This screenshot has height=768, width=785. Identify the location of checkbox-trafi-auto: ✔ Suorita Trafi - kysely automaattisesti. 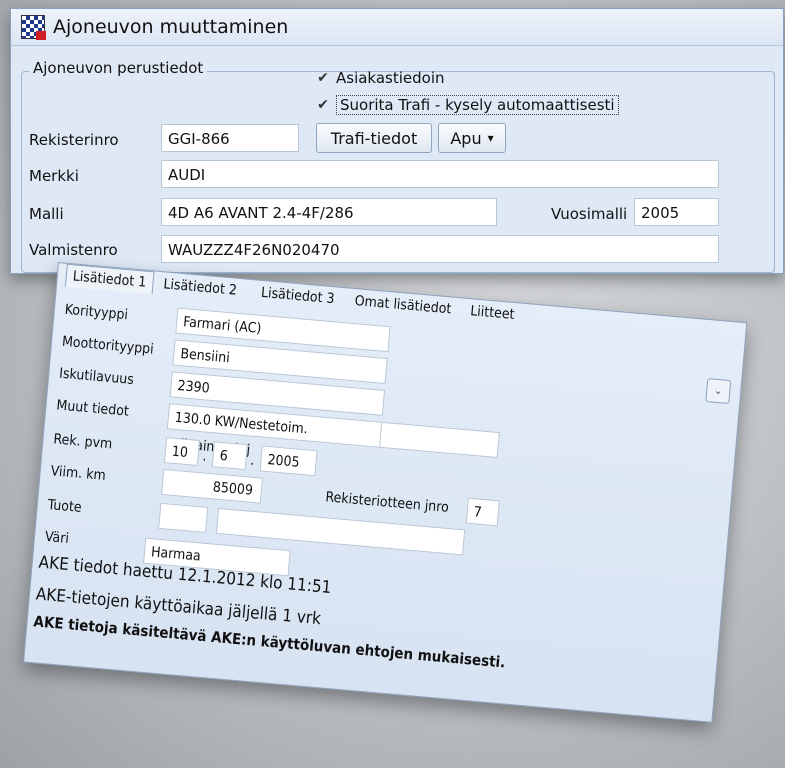
(467, 105).